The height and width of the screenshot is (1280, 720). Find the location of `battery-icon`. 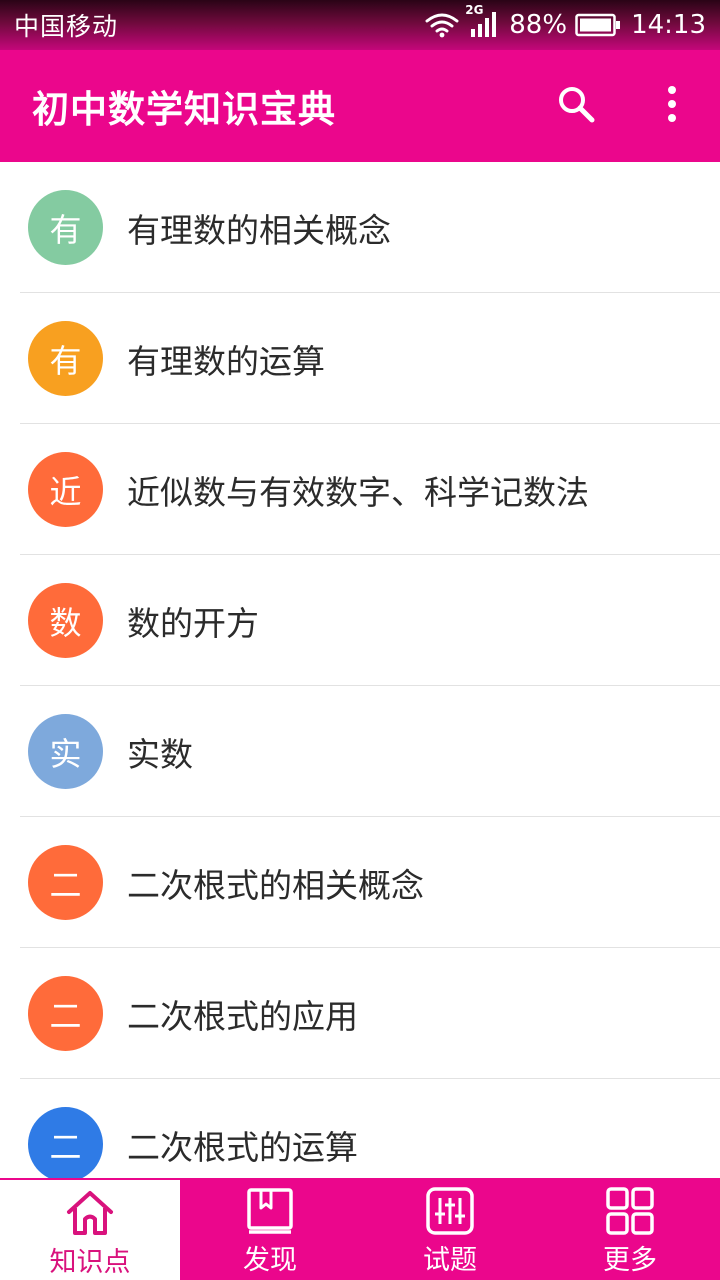

battery-icon is located at coordinates (598, 25).